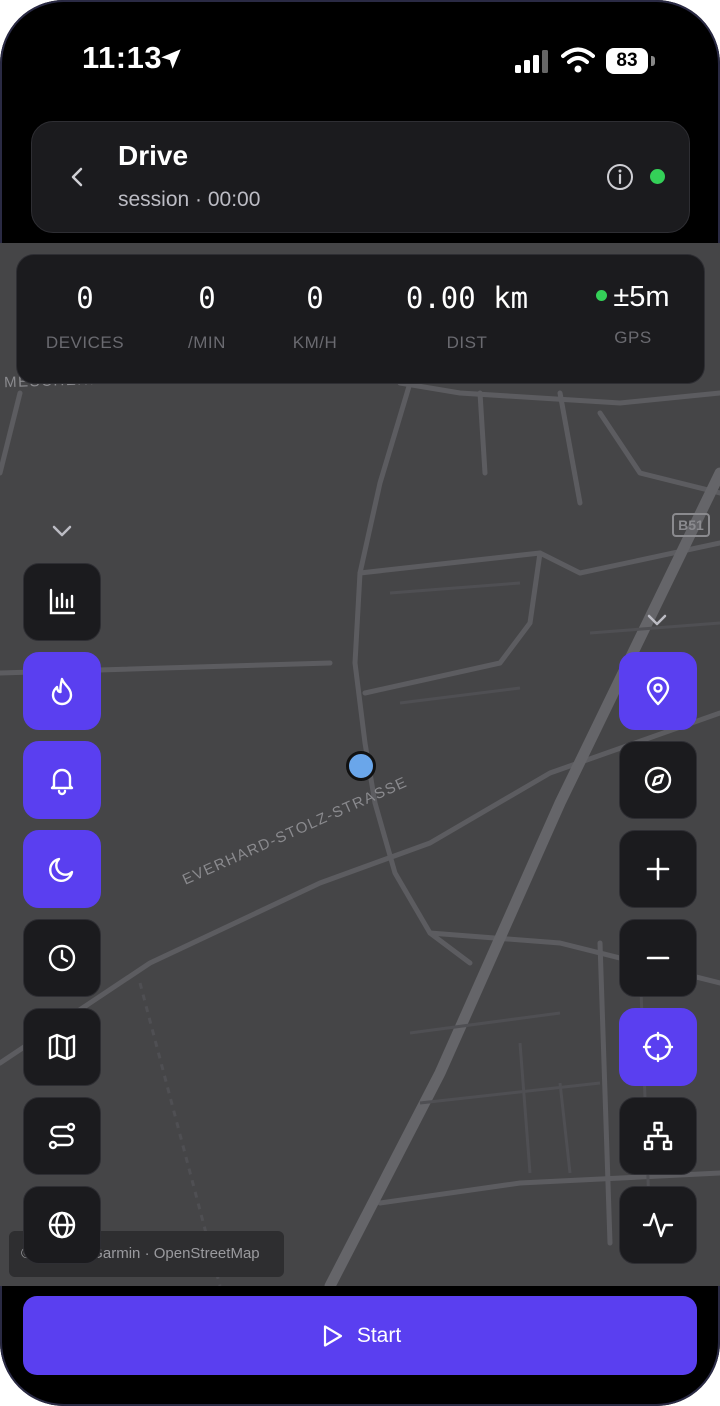  I want to click on bell-icon, so click(62, 782).